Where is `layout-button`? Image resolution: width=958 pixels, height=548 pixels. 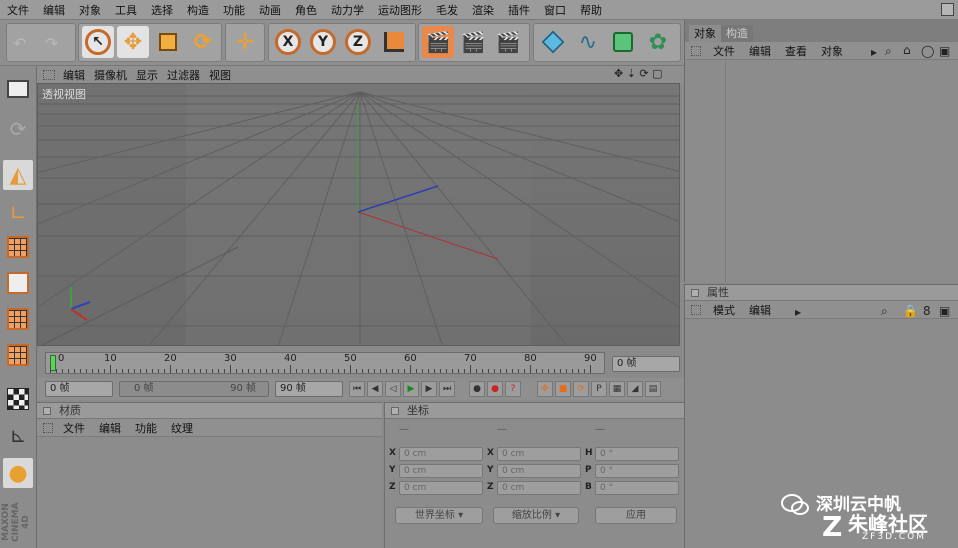
layout-button is located at coordinates (18, 89).